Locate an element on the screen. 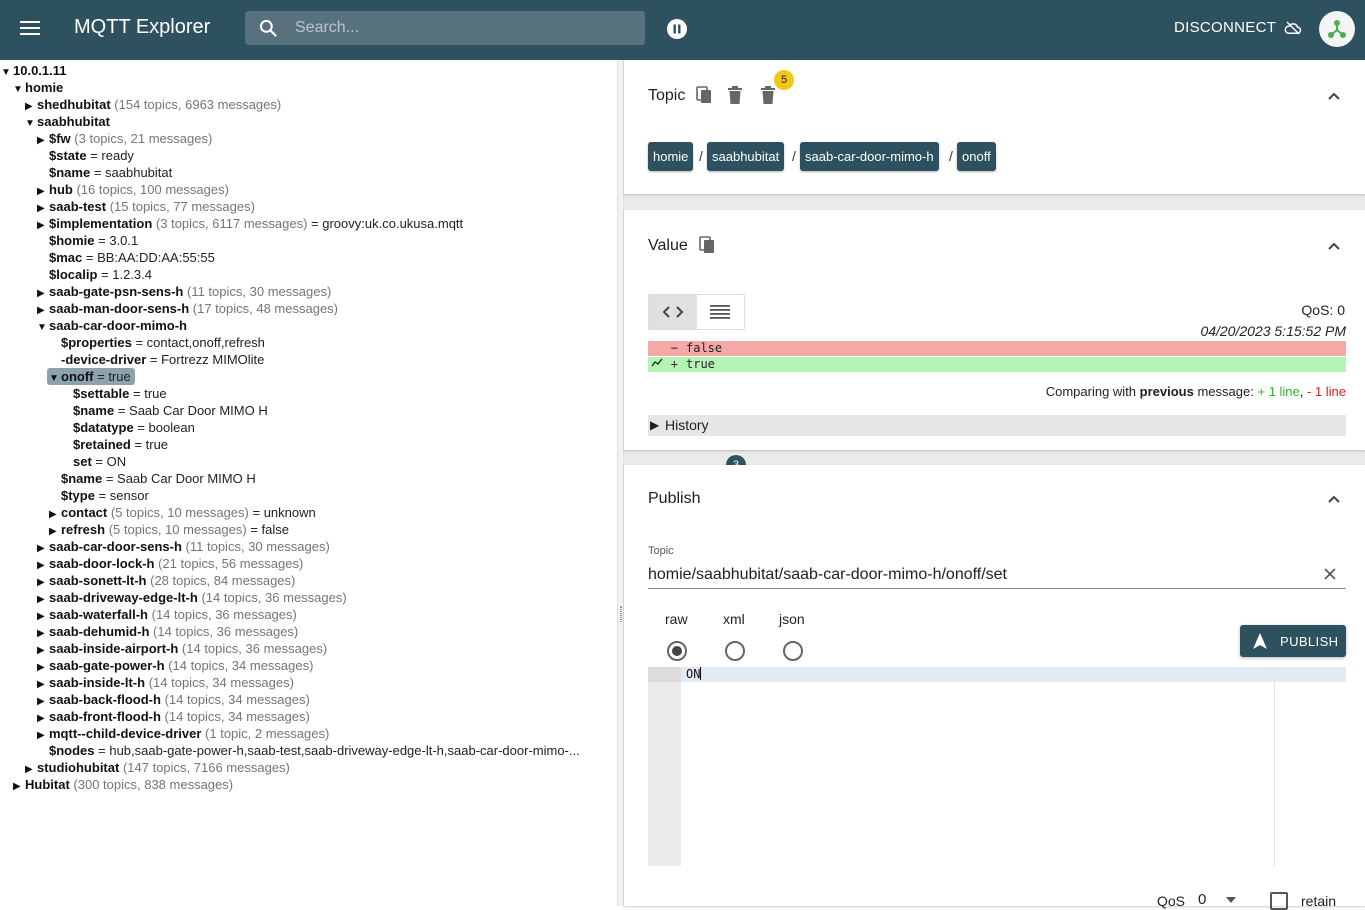 The width and height of the screenshot is (1365, 910). tree-node-key: saab-waterfall-h is located at coordinates (98, 614).